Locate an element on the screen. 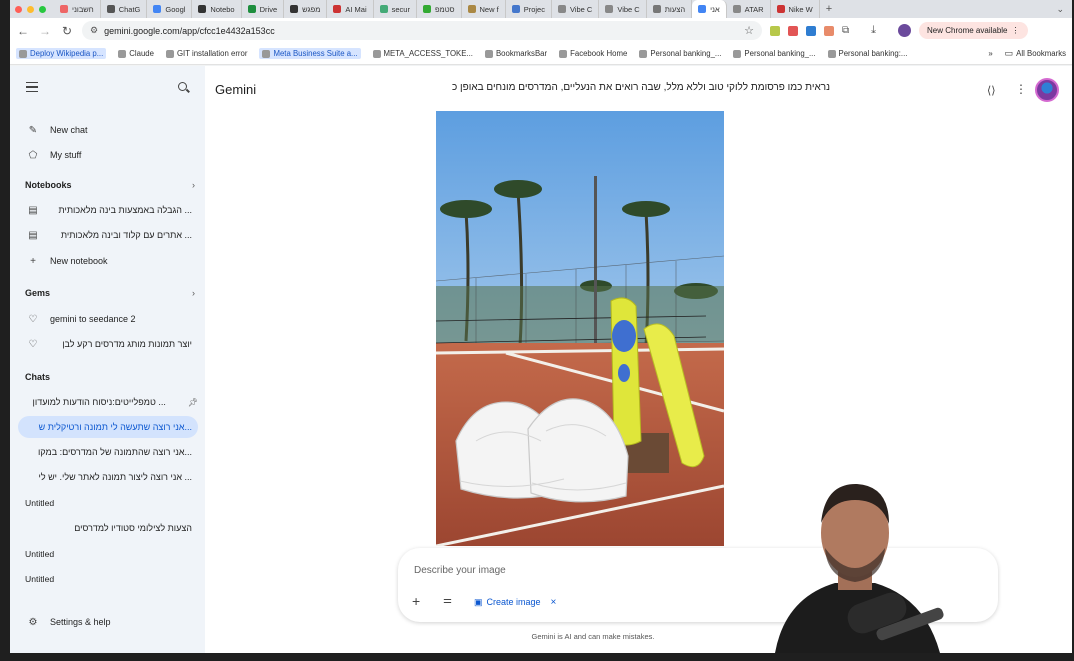 The width and height of the screenshot is (1074, 661). insole-gel-pad is located at coordinates (624, 336).